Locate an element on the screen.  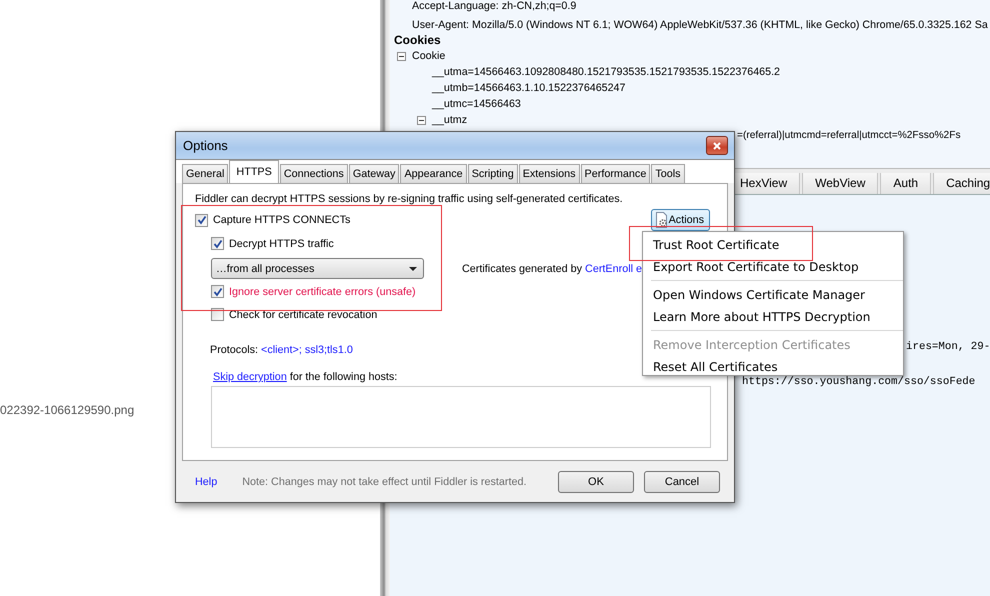
hosts-field is located at coordinates (461, 417).